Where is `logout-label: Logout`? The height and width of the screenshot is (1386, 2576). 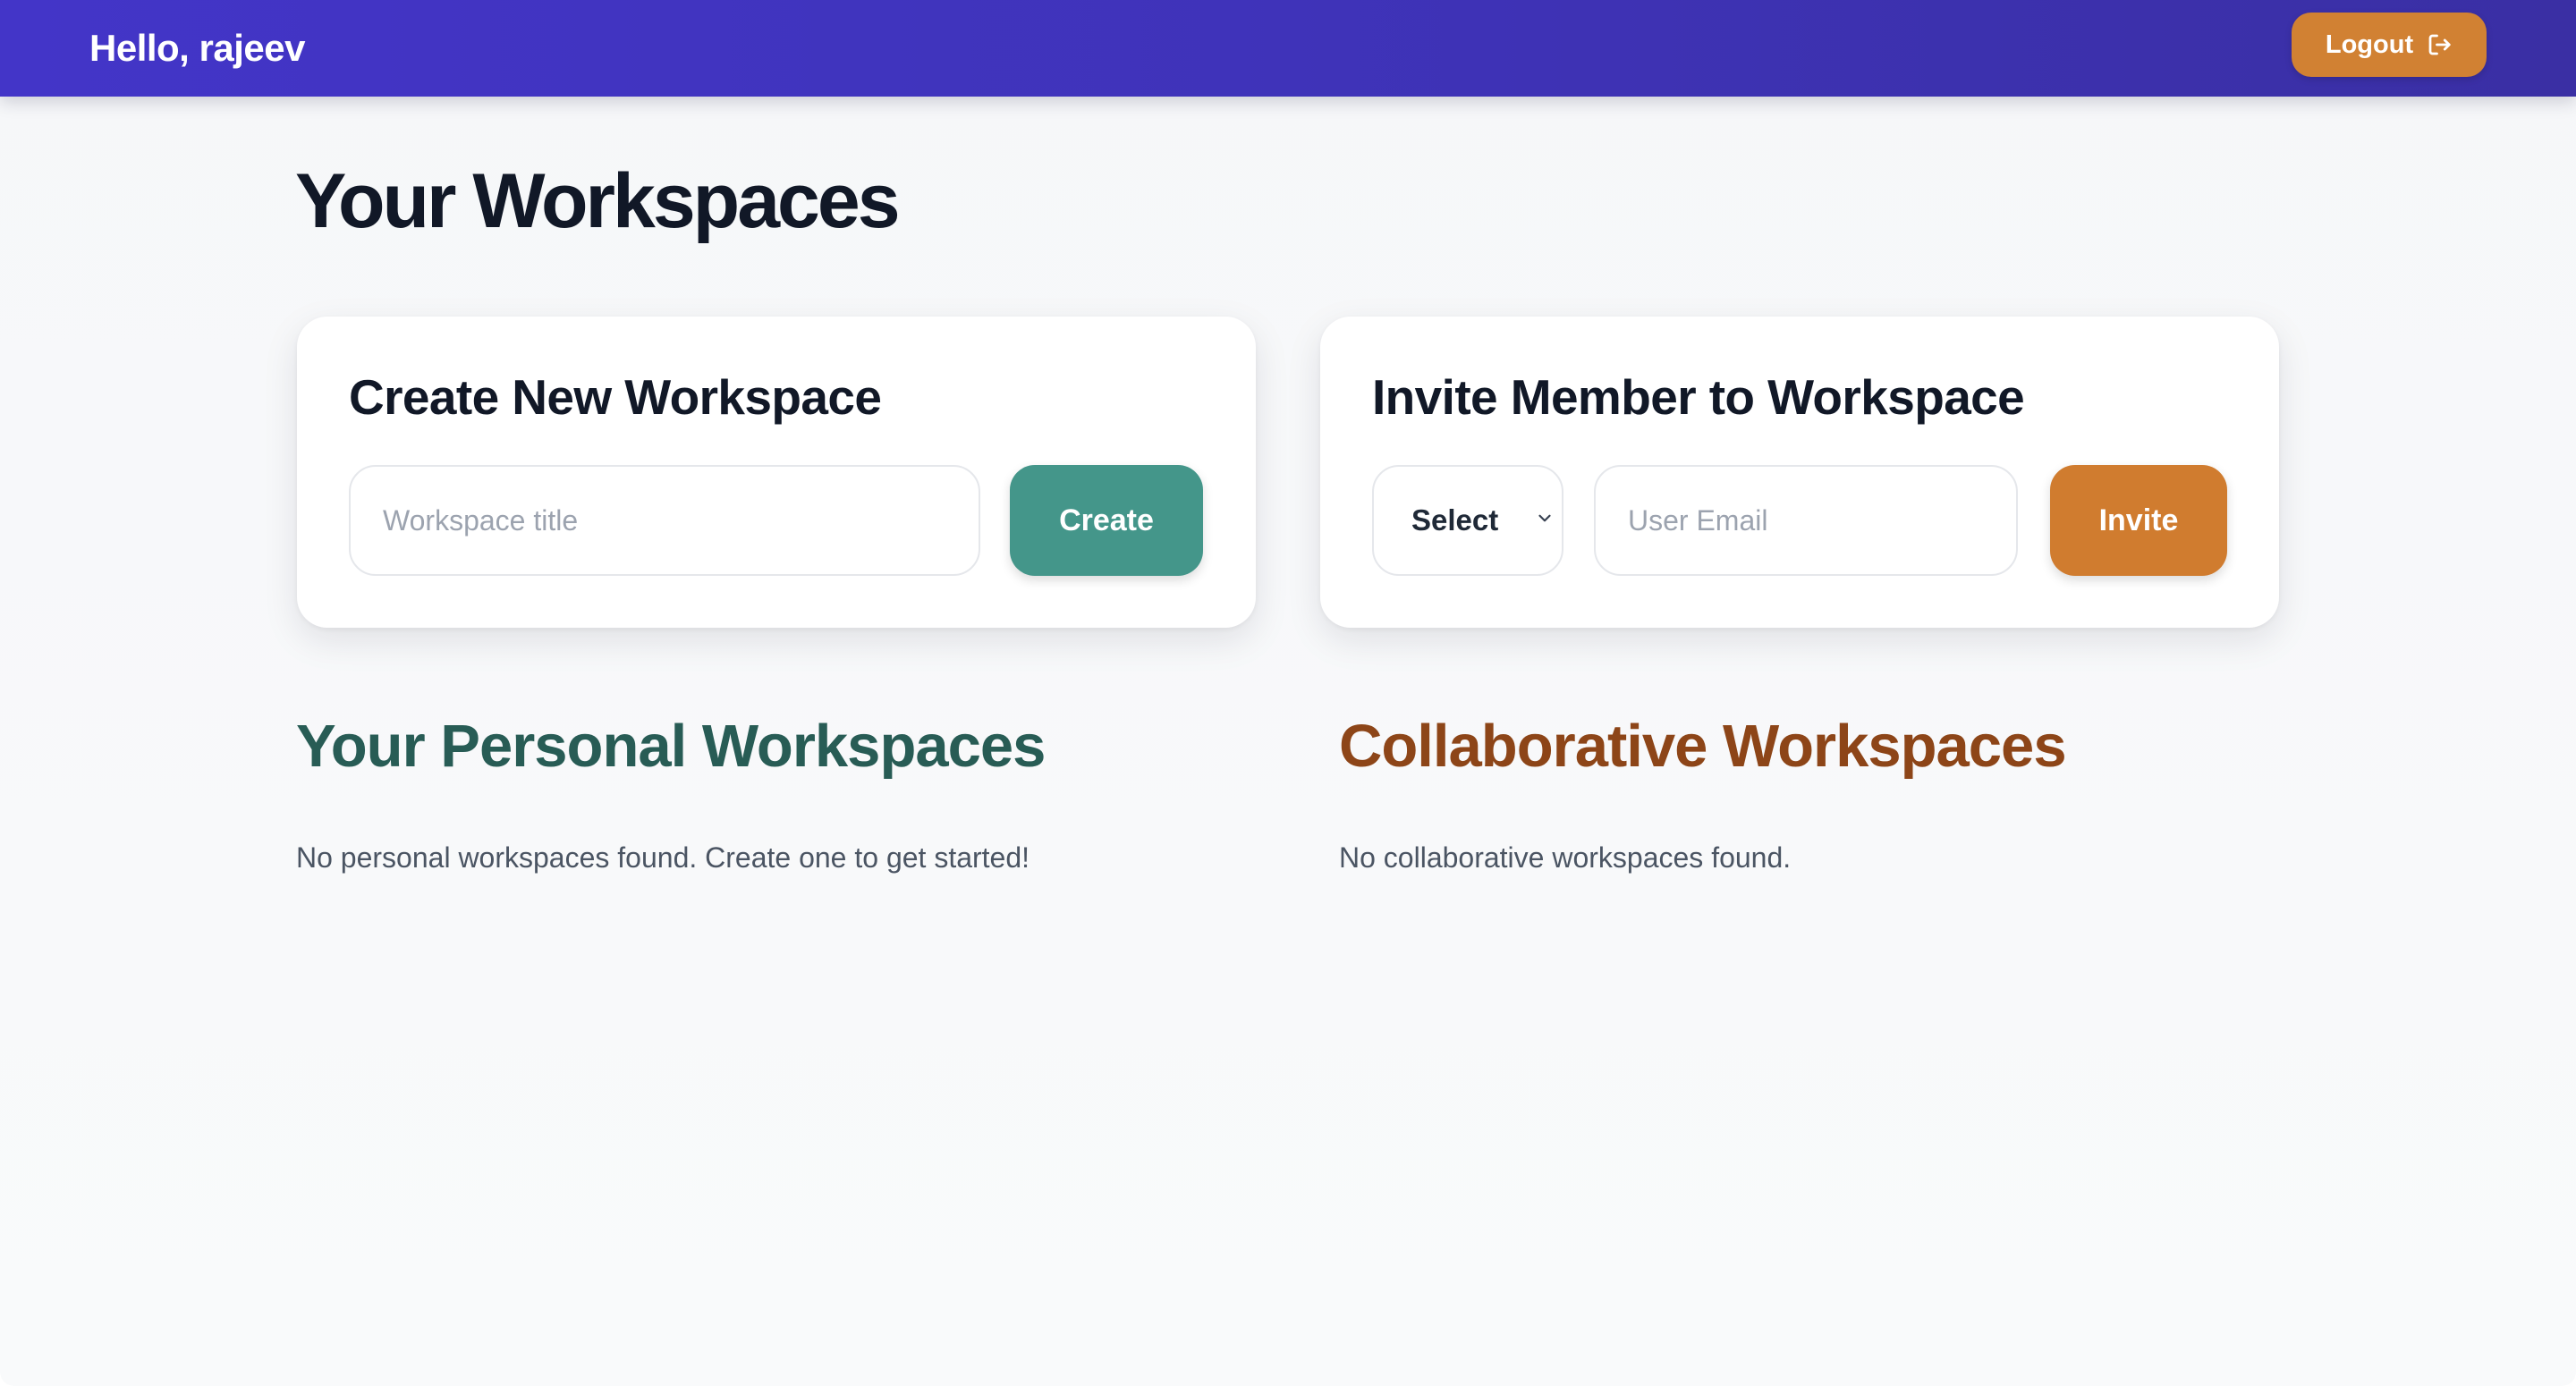 logout-label: Logout is located at coordinates (2369, 45).